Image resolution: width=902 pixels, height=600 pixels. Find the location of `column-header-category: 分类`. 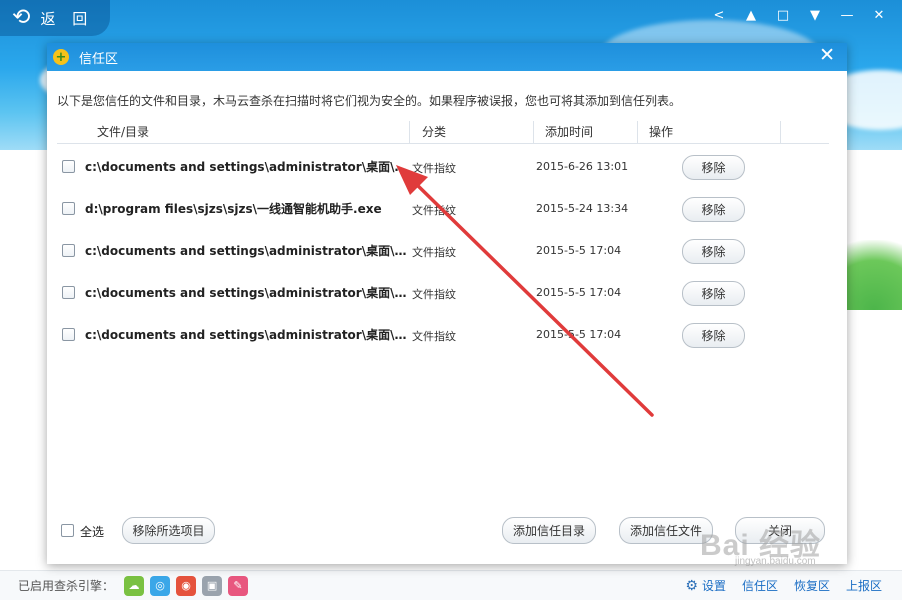

column-header-category: 分类 is located at coordinates (434, 132).